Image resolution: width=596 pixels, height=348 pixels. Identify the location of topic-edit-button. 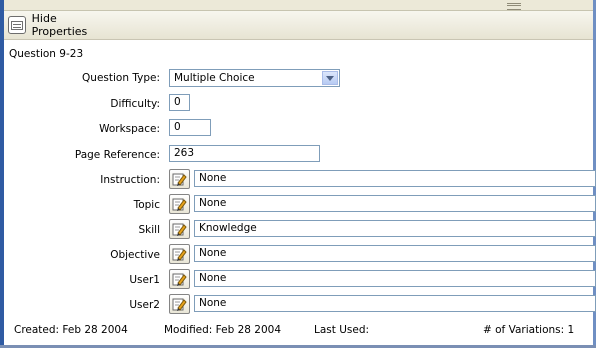
(179, 204).